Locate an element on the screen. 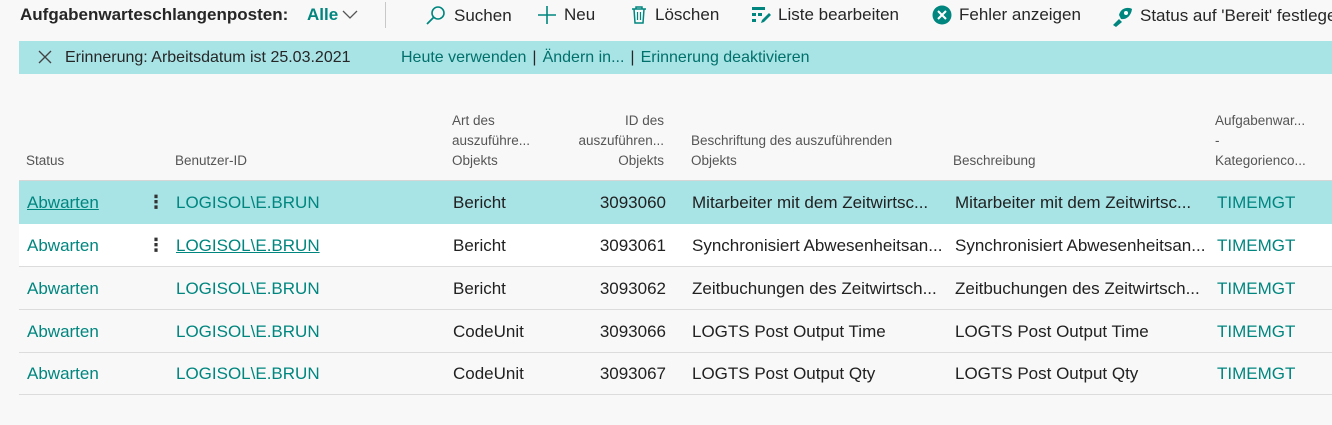 The height and width of the screenshot is (425, 1332). close-icon is located at coordinates (45, 57).